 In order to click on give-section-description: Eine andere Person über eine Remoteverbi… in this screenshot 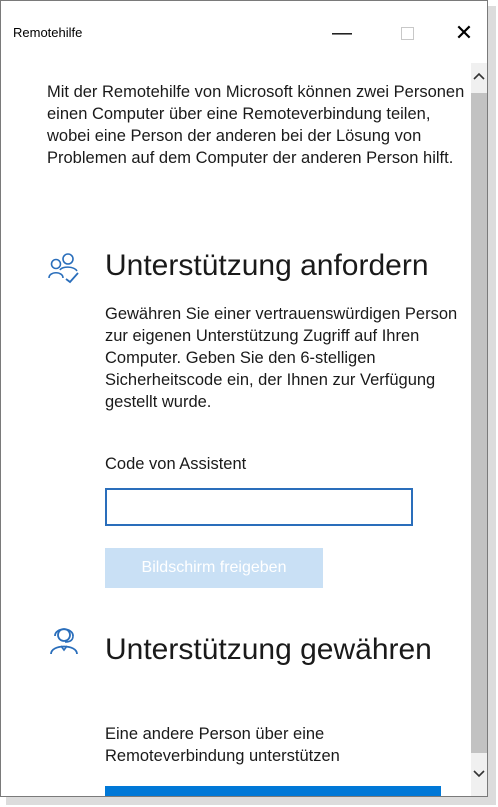, I will do `click(222, 745)`.